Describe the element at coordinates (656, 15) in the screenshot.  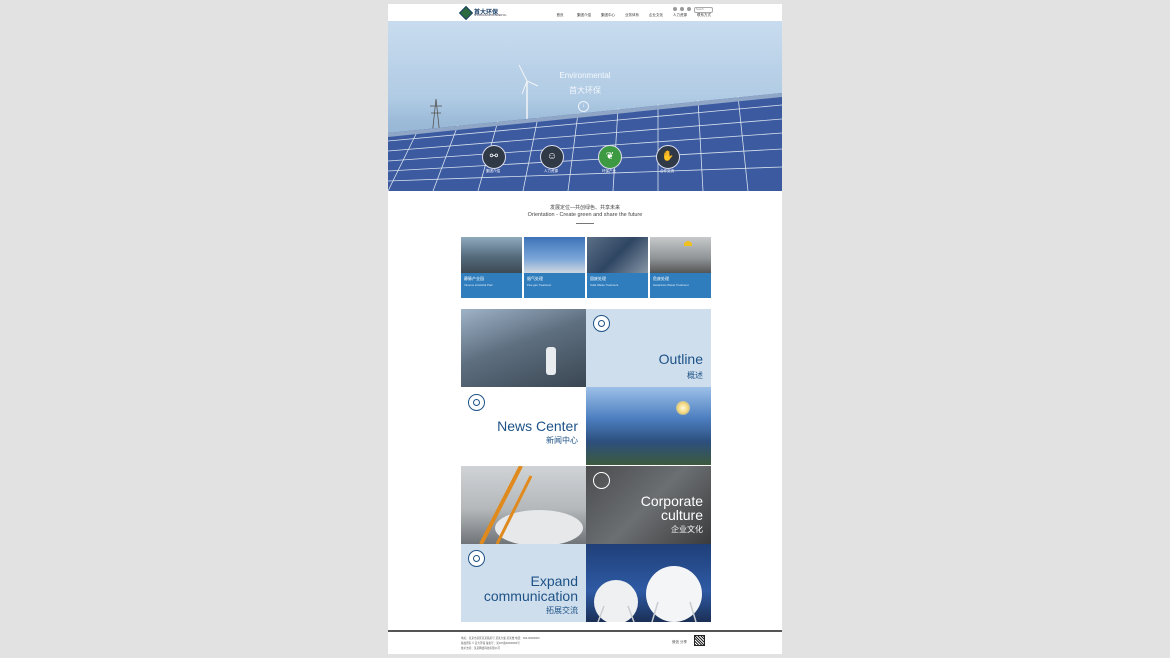
I see `nav-item-culture: 企业文化` at that location.